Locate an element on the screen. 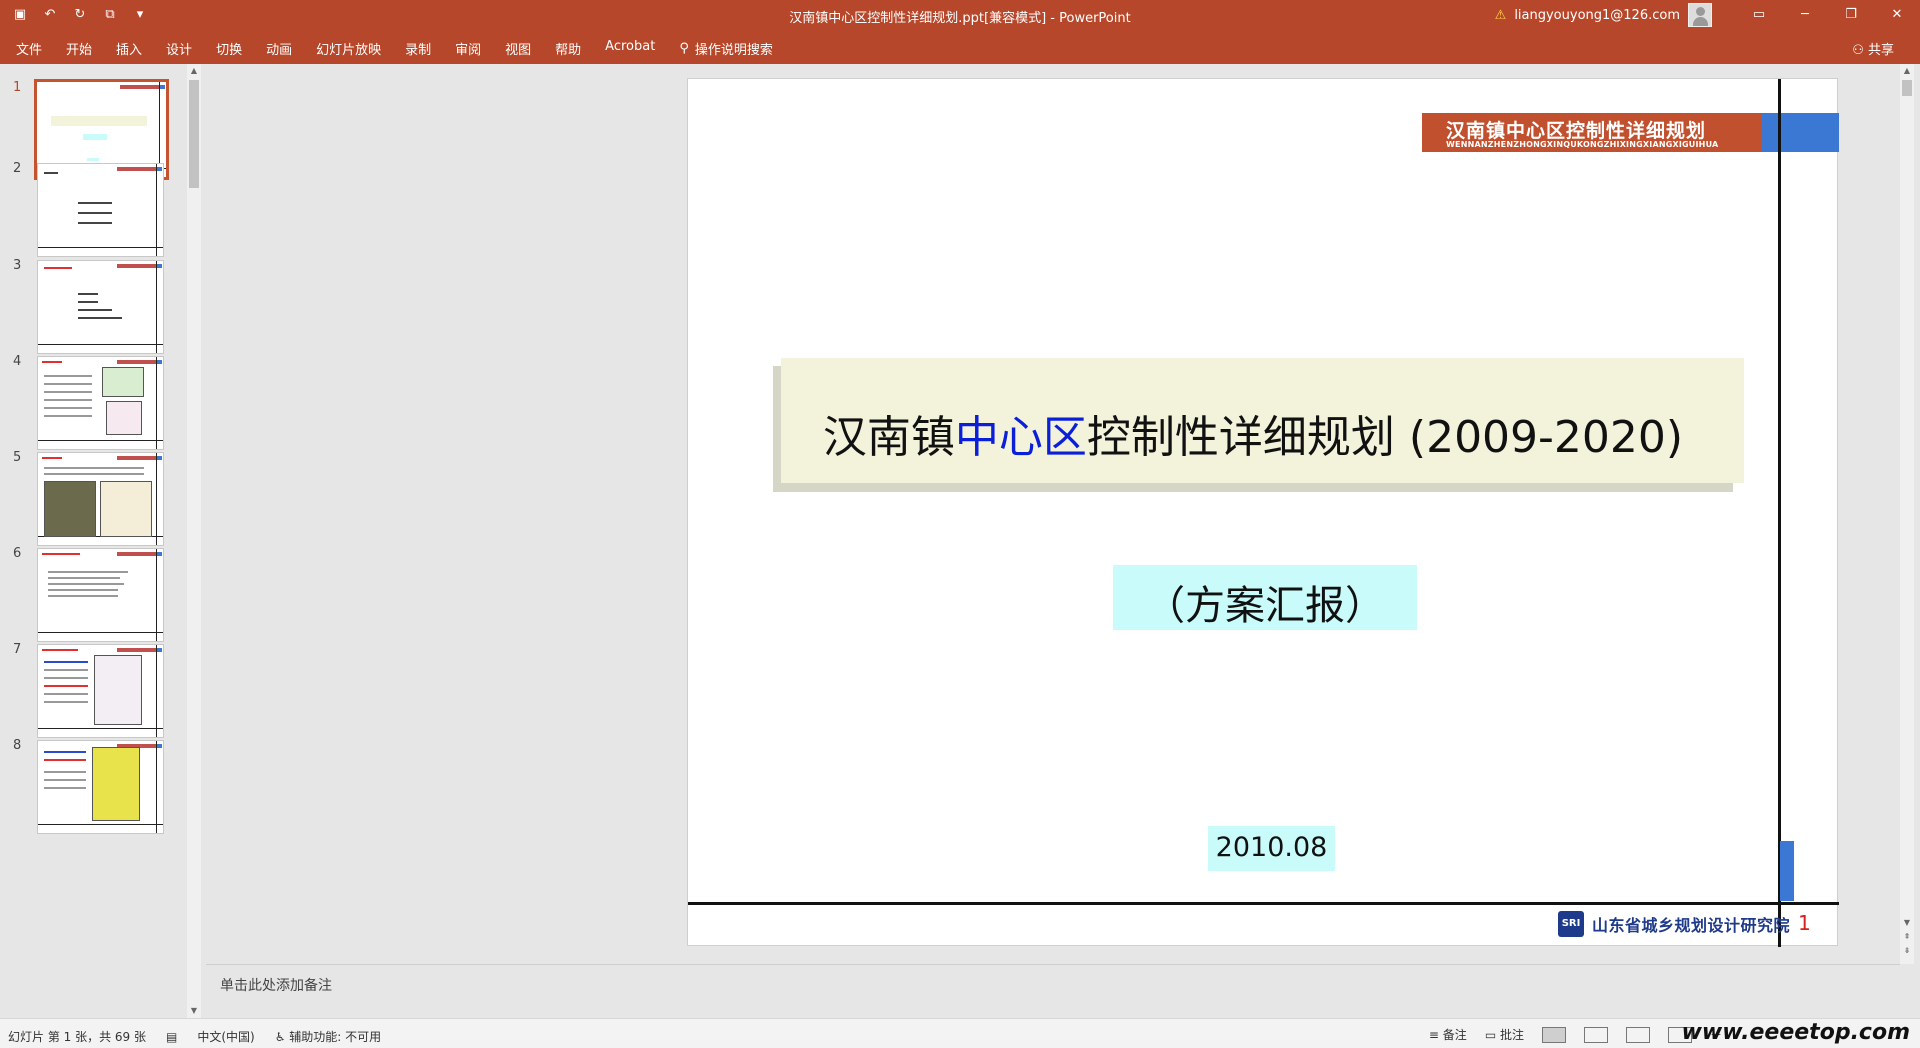 The width and height of the screenshot is (1920, 1048). person-icon: ⚇ is located at coordinates (1858, 50).